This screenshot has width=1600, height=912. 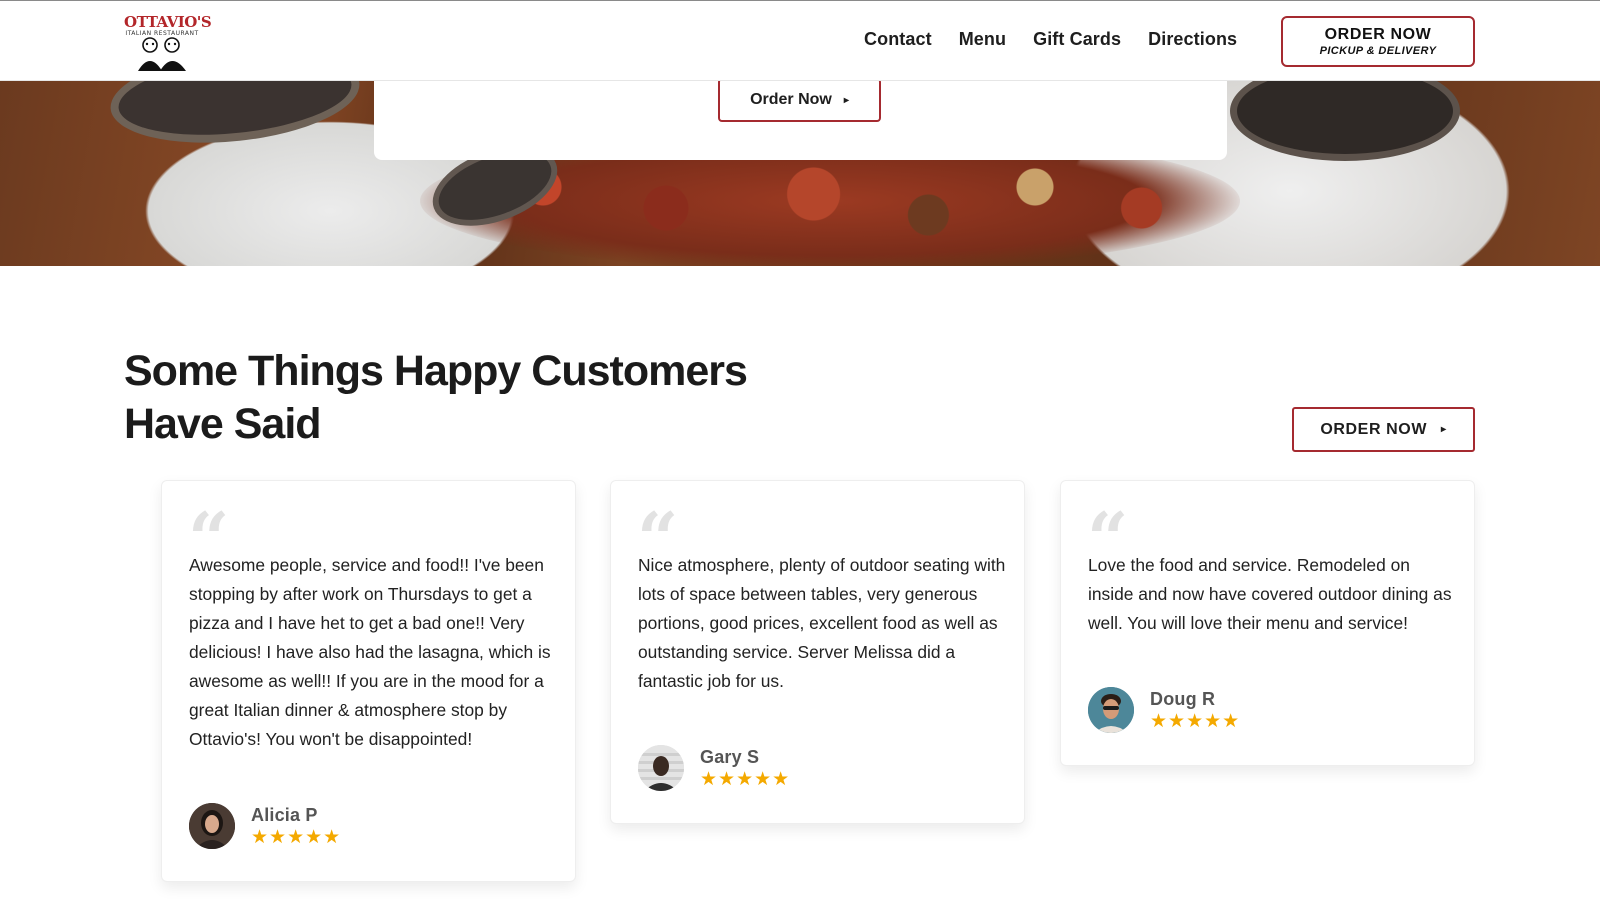 What do you see at coordinates (898, 39) in the screenshot?
I see `nav-contact: Contact` at bounding box center [898, 39].